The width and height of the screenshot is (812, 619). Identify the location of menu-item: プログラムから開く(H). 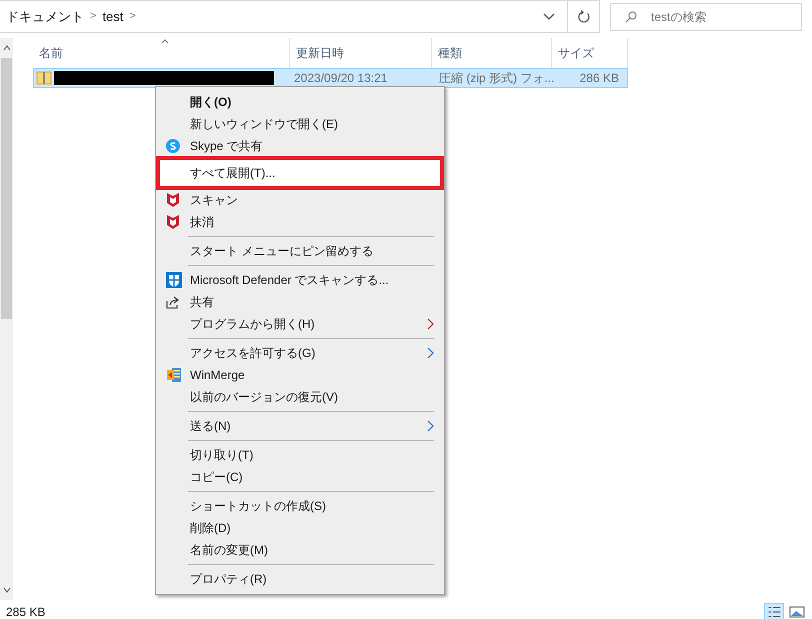
(300, 324).